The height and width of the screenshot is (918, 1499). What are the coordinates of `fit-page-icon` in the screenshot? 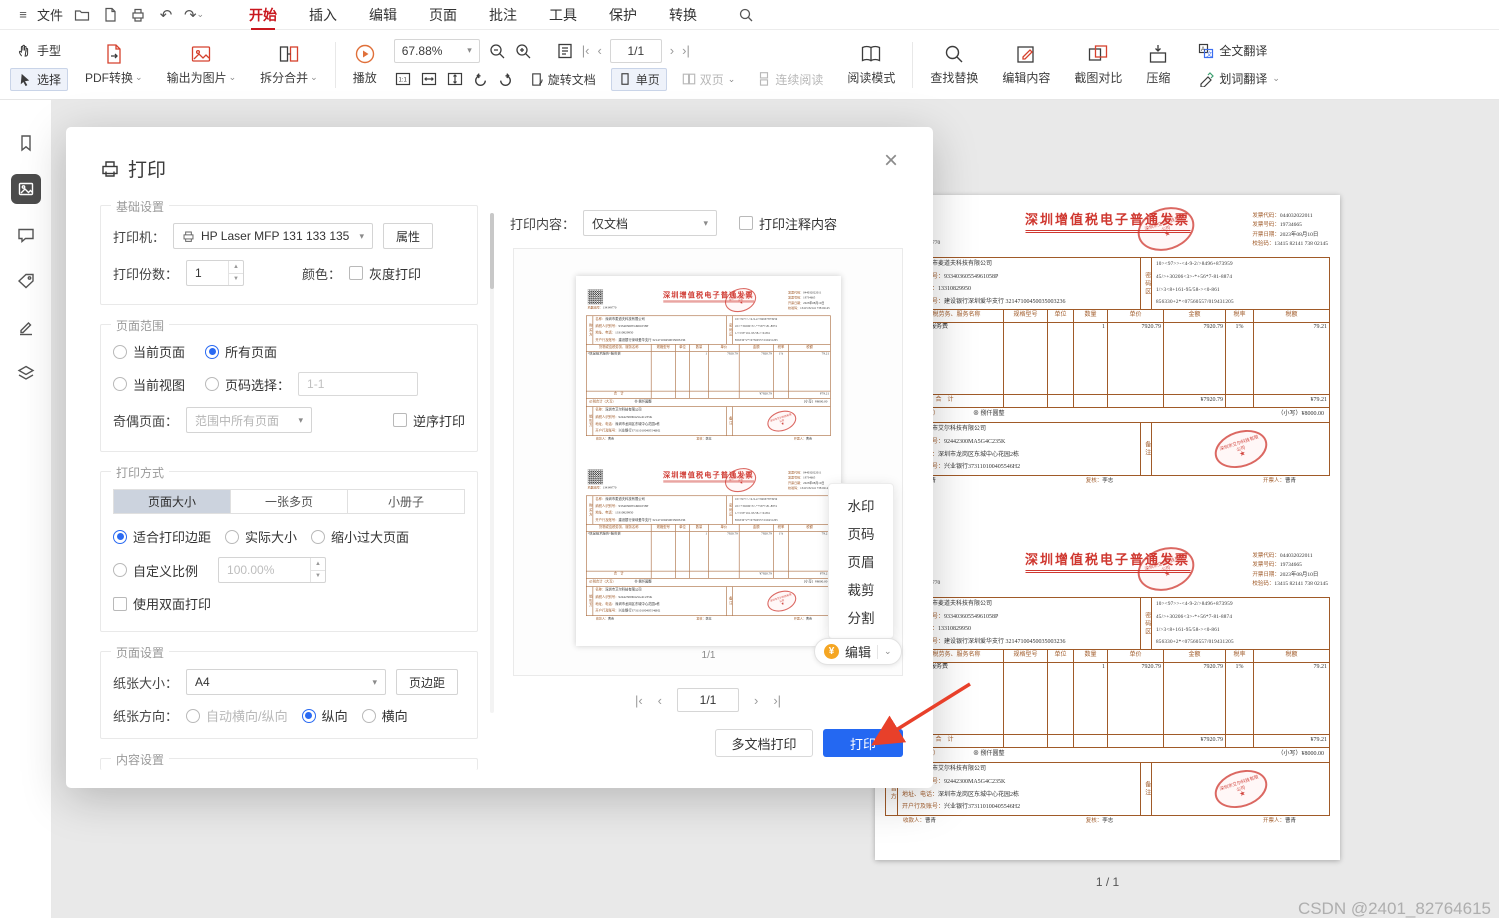 It's located at (455, 79).